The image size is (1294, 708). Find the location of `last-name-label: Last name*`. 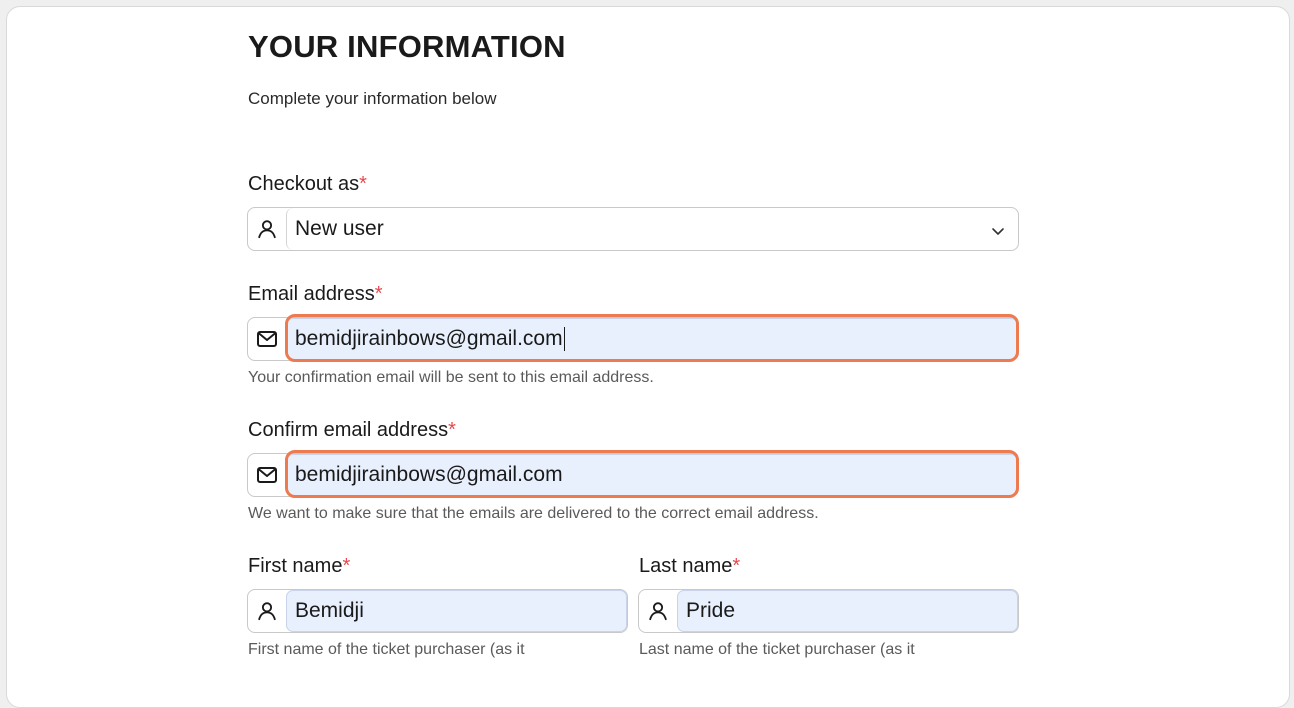

last-name-label: Last name* is located at coordinates (689, 566).